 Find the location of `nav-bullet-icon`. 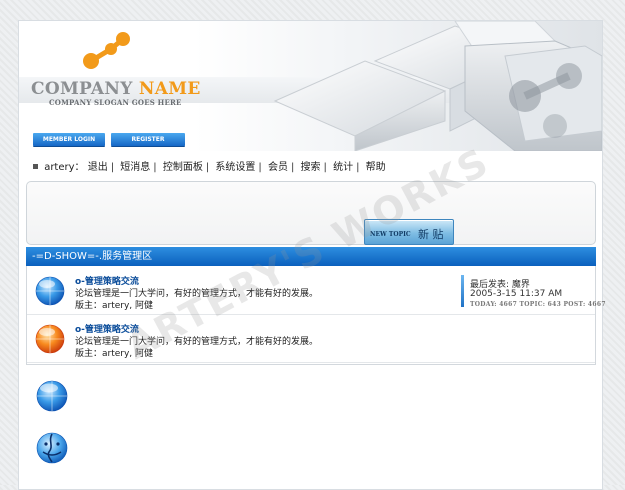

nav-bullet-icon is located at coordinates (35, 166).